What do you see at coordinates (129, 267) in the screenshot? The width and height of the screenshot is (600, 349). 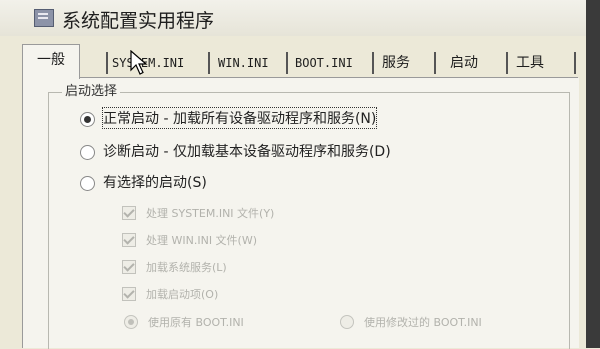 I see `checkbox-load-system-services` at bounding box center [129, 267].